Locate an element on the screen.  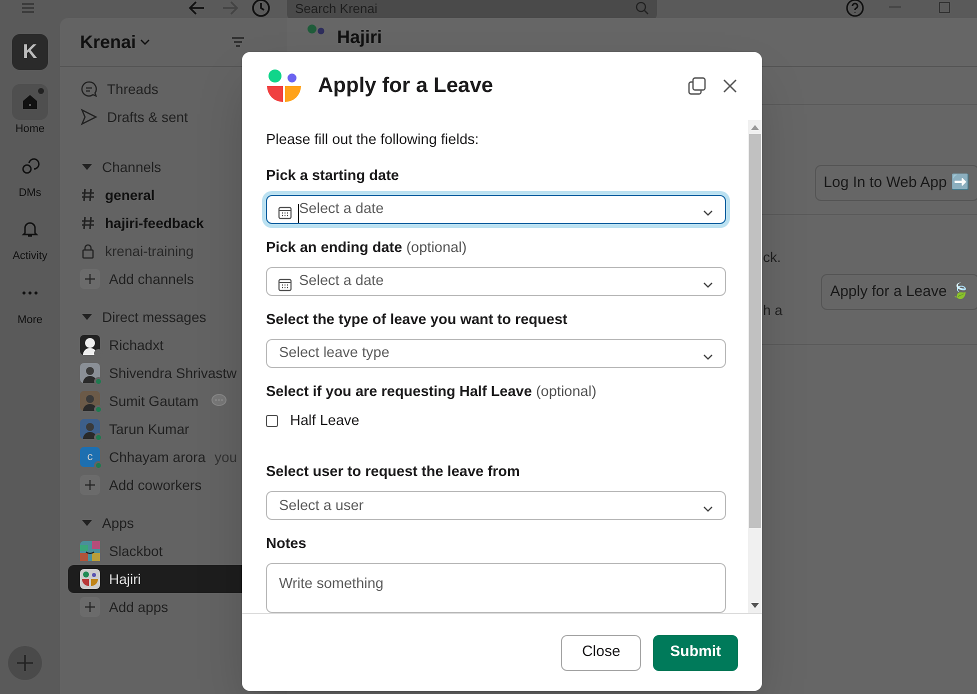
back-arrow-icon is located at coordinates (197, 8).